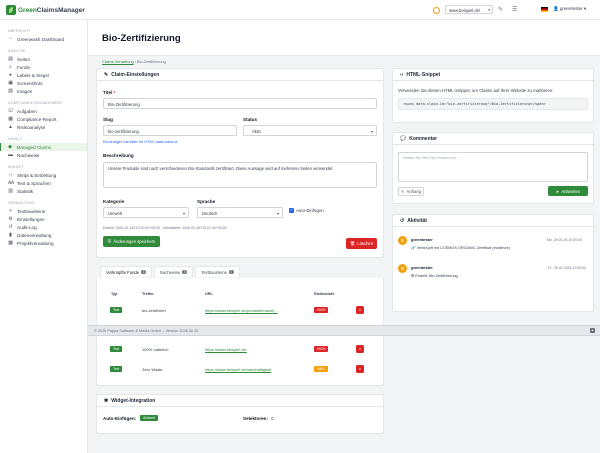 The height and width of the screenshot is (453, 600). What do you see at coordinates (10, 67) in the screenshot?
I see `search-icon: ⌕` at bounding box center [10, 67].